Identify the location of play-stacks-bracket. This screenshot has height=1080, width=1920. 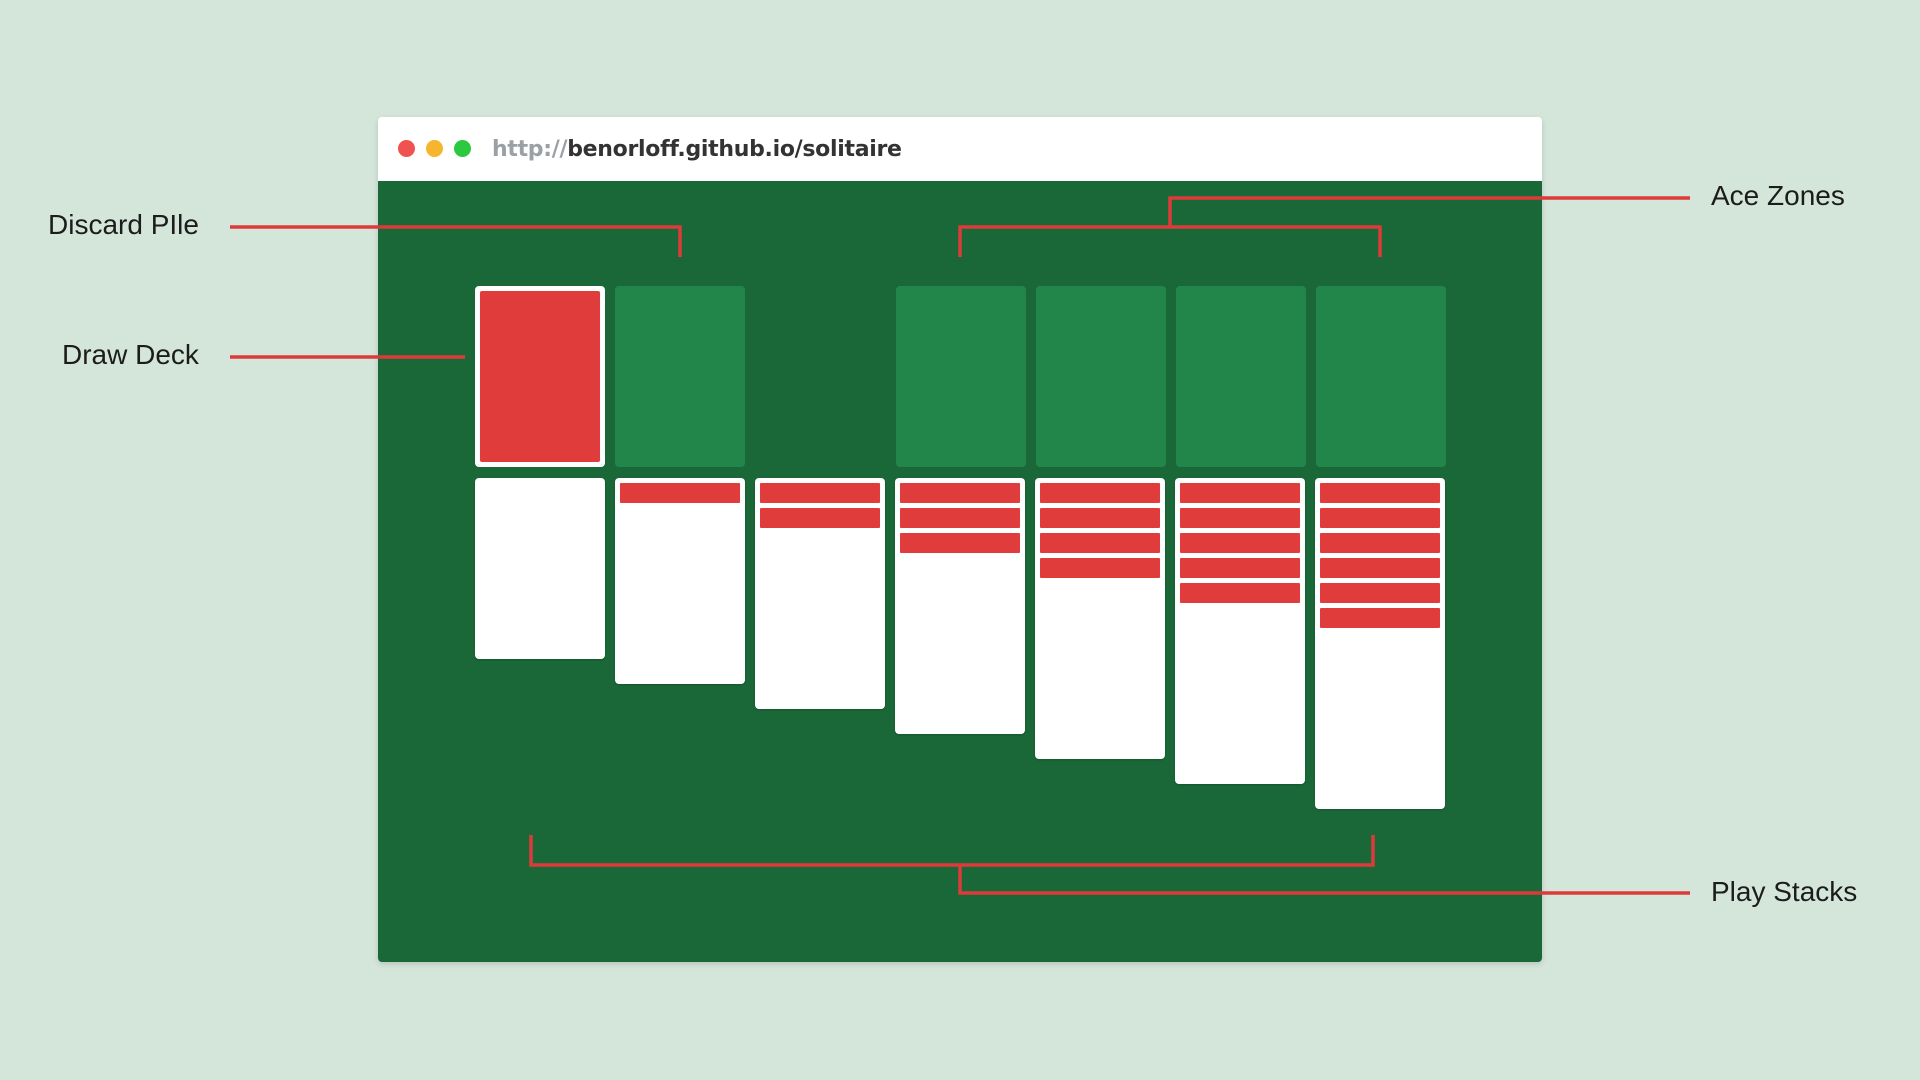
(952, 851).